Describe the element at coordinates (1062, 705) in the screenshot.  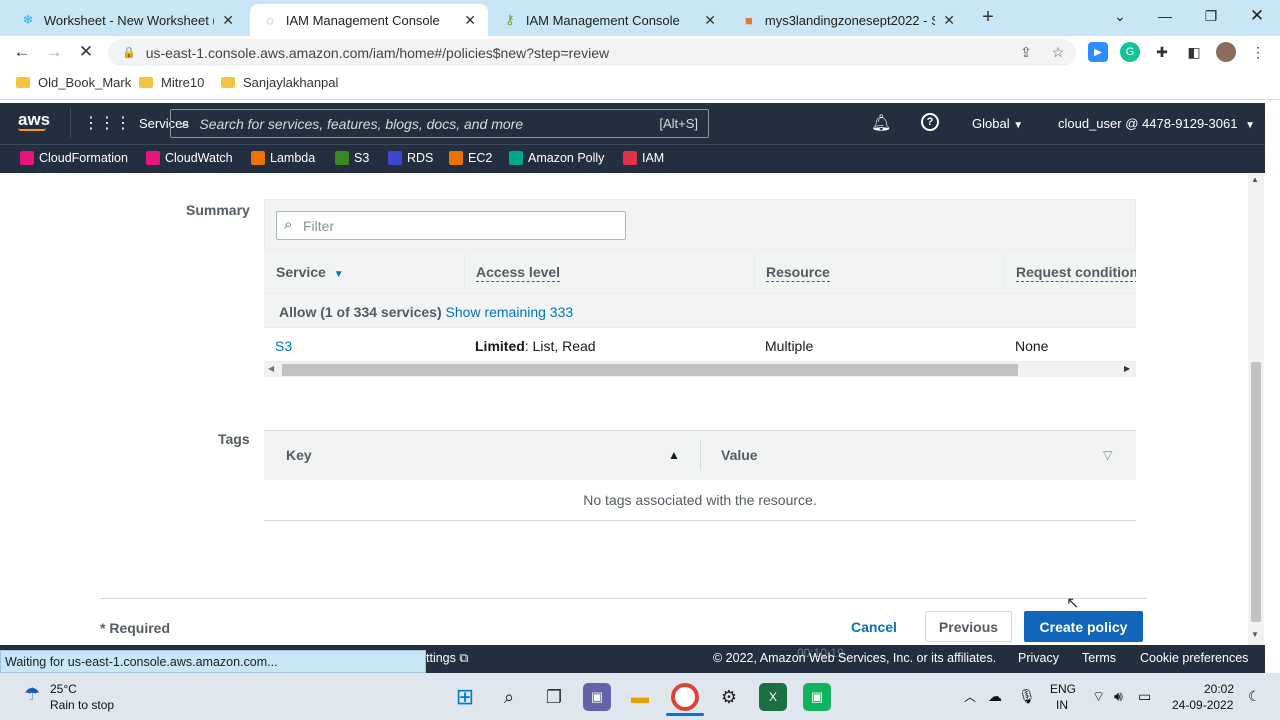
I see `lang-in: IN` at that location.